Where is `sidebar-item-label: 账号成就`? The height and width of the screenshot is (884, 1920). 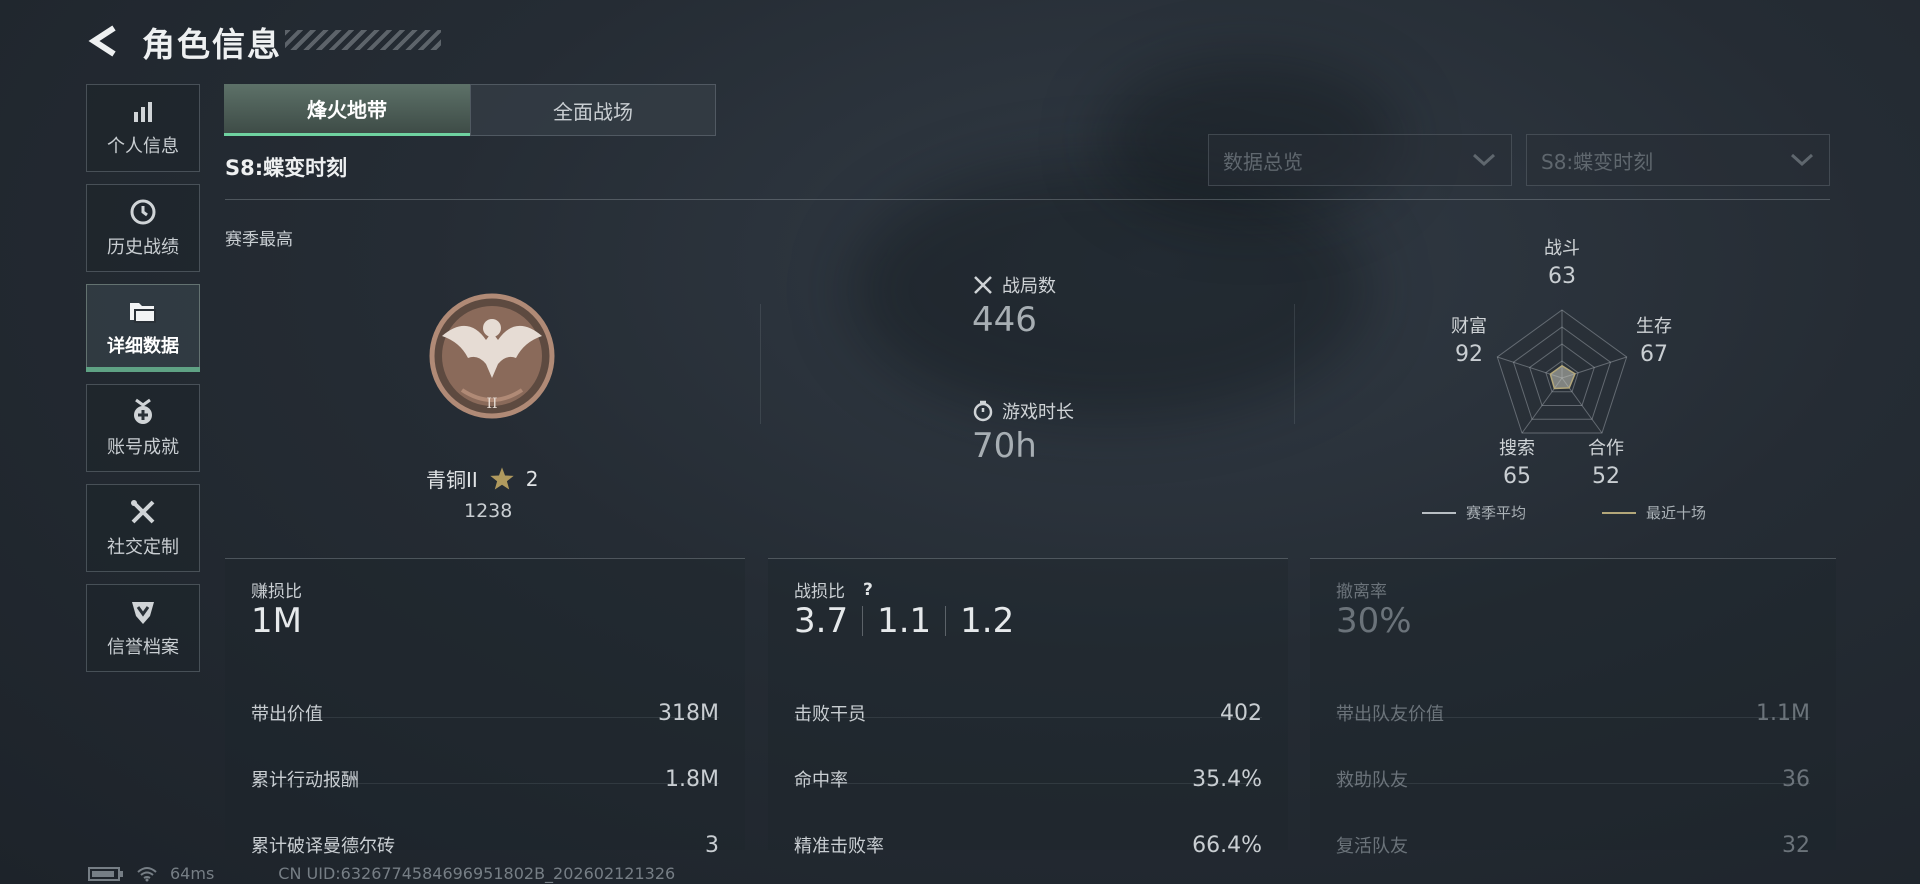 sidebar-item-label: 账号成就 is located at coordinates (143, 447).